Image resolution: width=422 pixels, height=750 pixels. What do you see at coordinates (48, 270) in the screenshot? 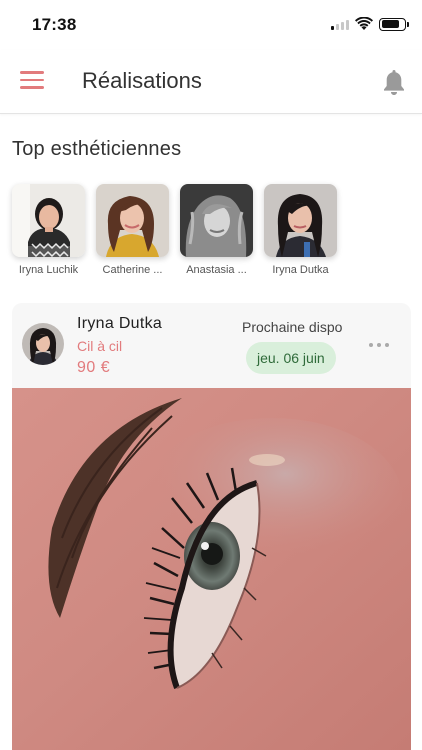
I see `esthetician-name: Iryna Luchik` at bounding box center [48, 270].